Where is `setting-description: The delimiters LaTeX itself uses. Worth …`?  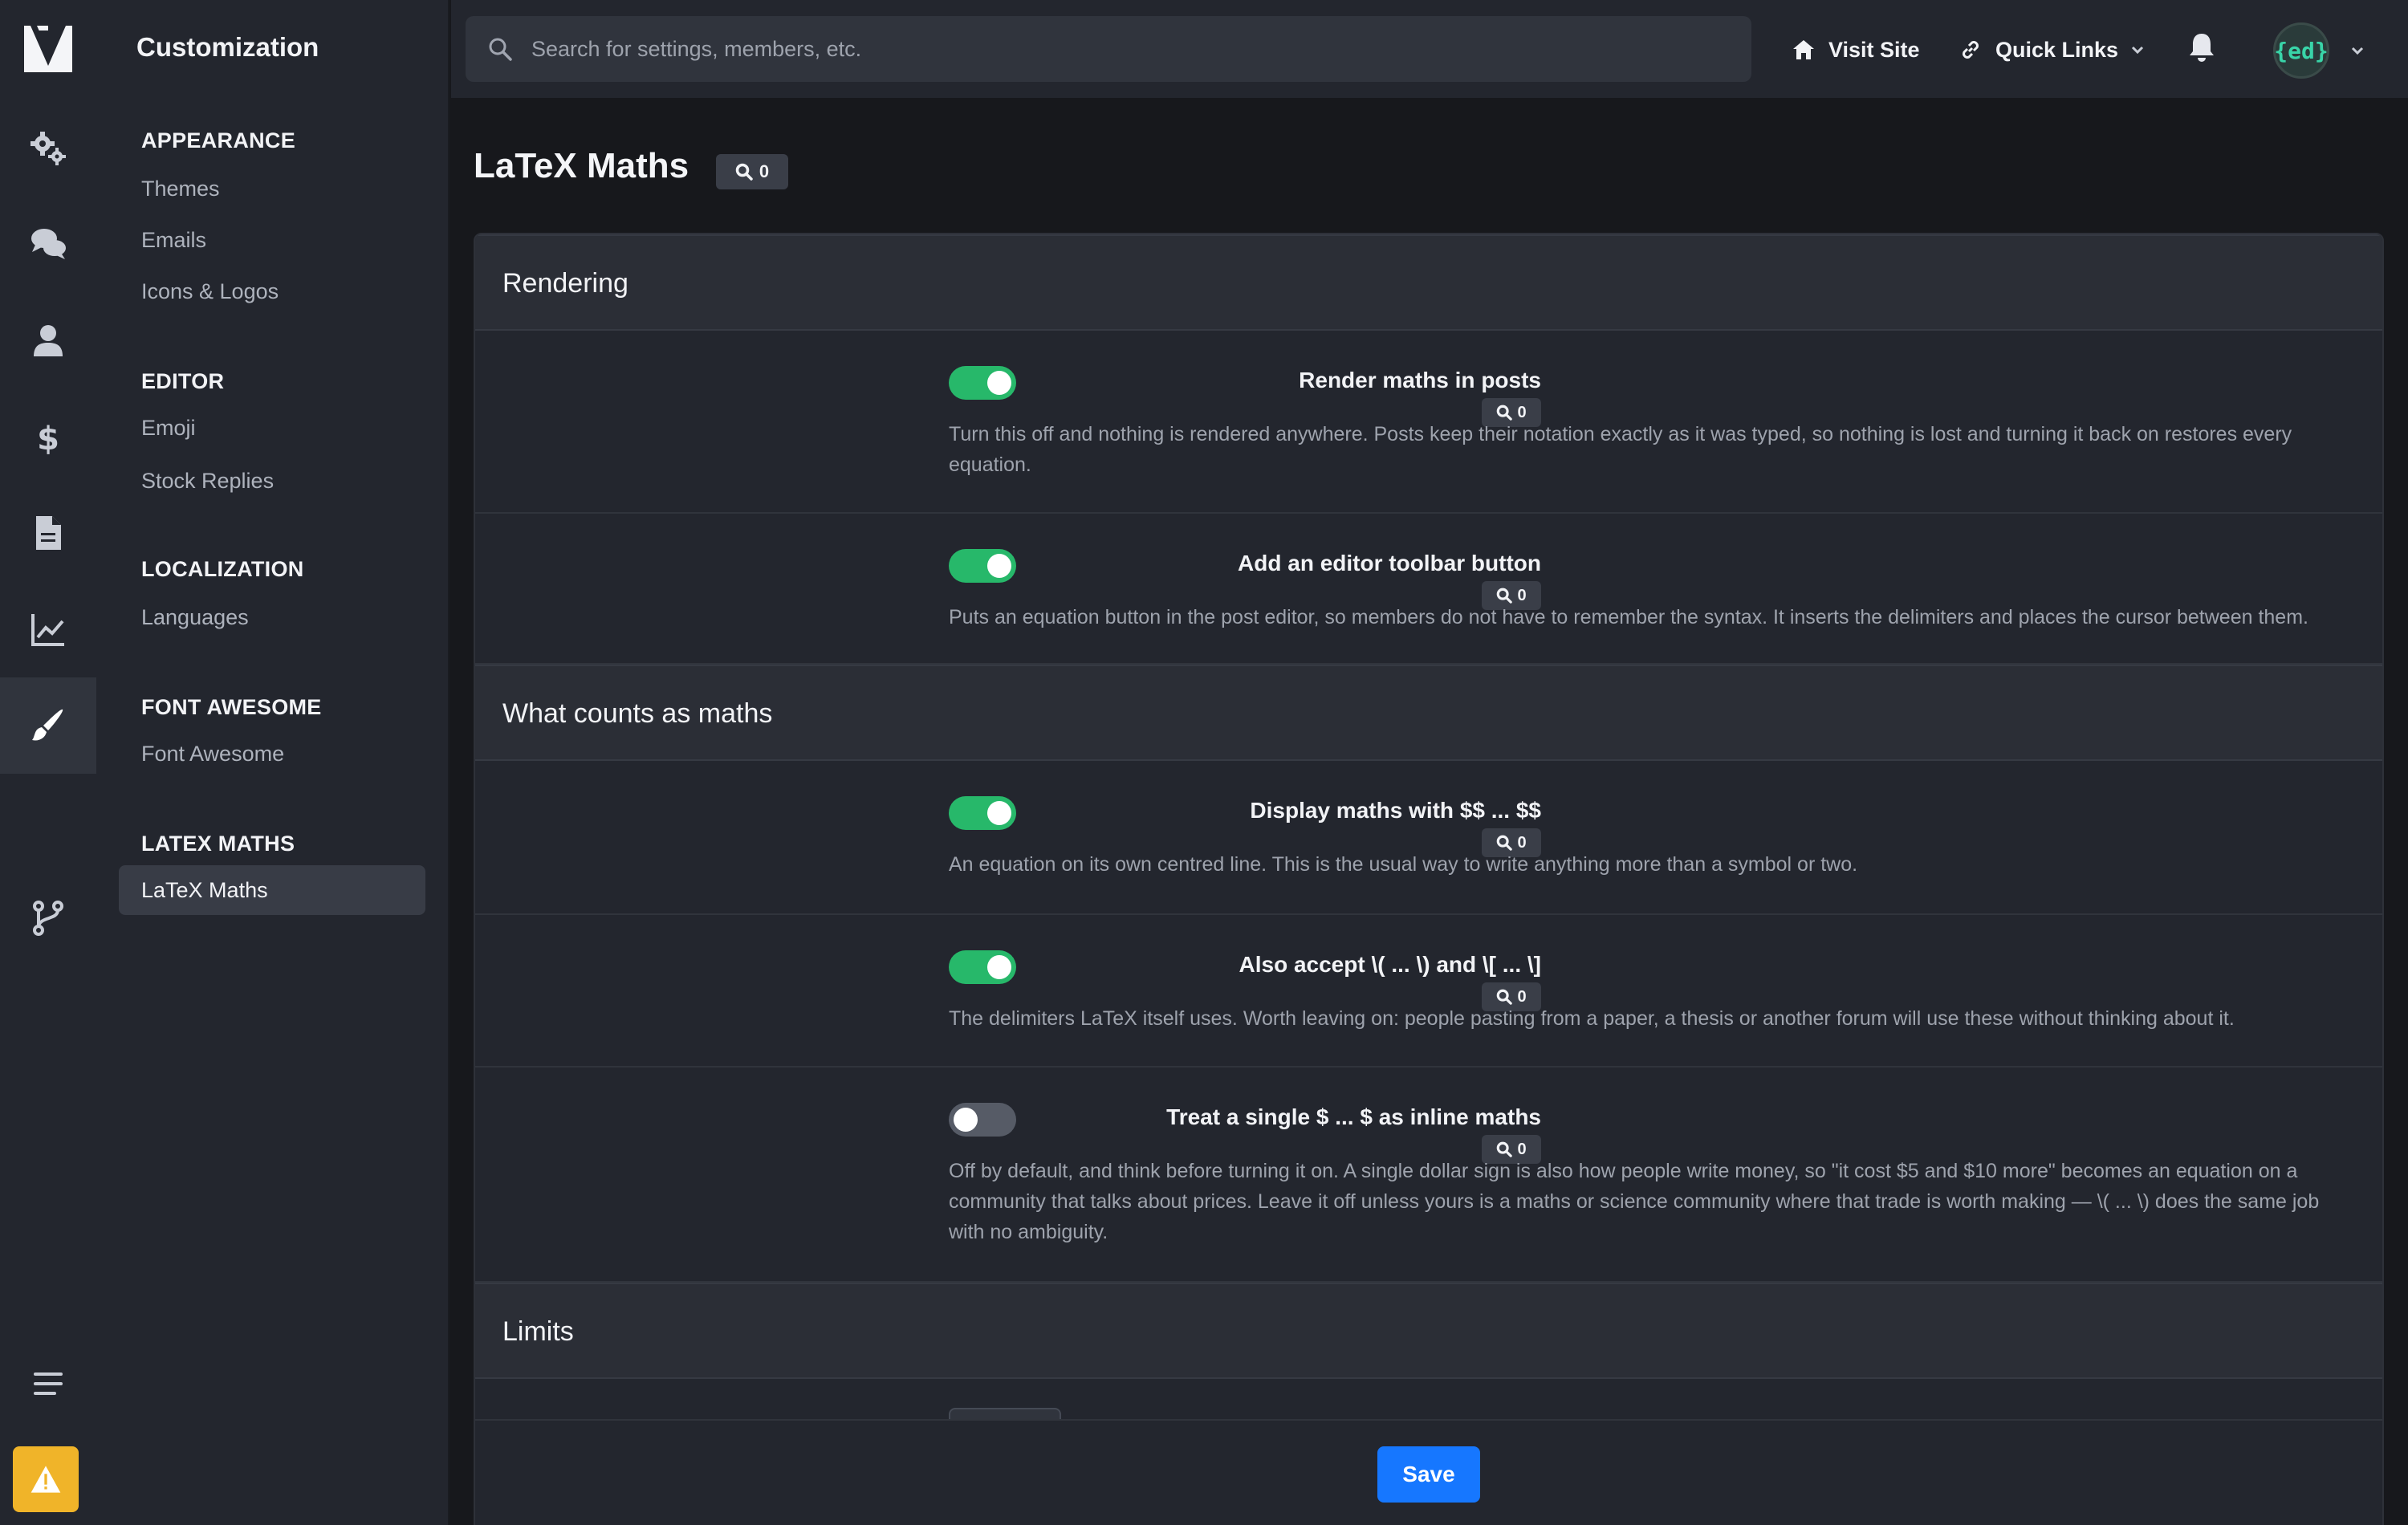
setting-description: The delimiters LaTeX itself uses. Worth … is located at coordinates (1592, 1019).